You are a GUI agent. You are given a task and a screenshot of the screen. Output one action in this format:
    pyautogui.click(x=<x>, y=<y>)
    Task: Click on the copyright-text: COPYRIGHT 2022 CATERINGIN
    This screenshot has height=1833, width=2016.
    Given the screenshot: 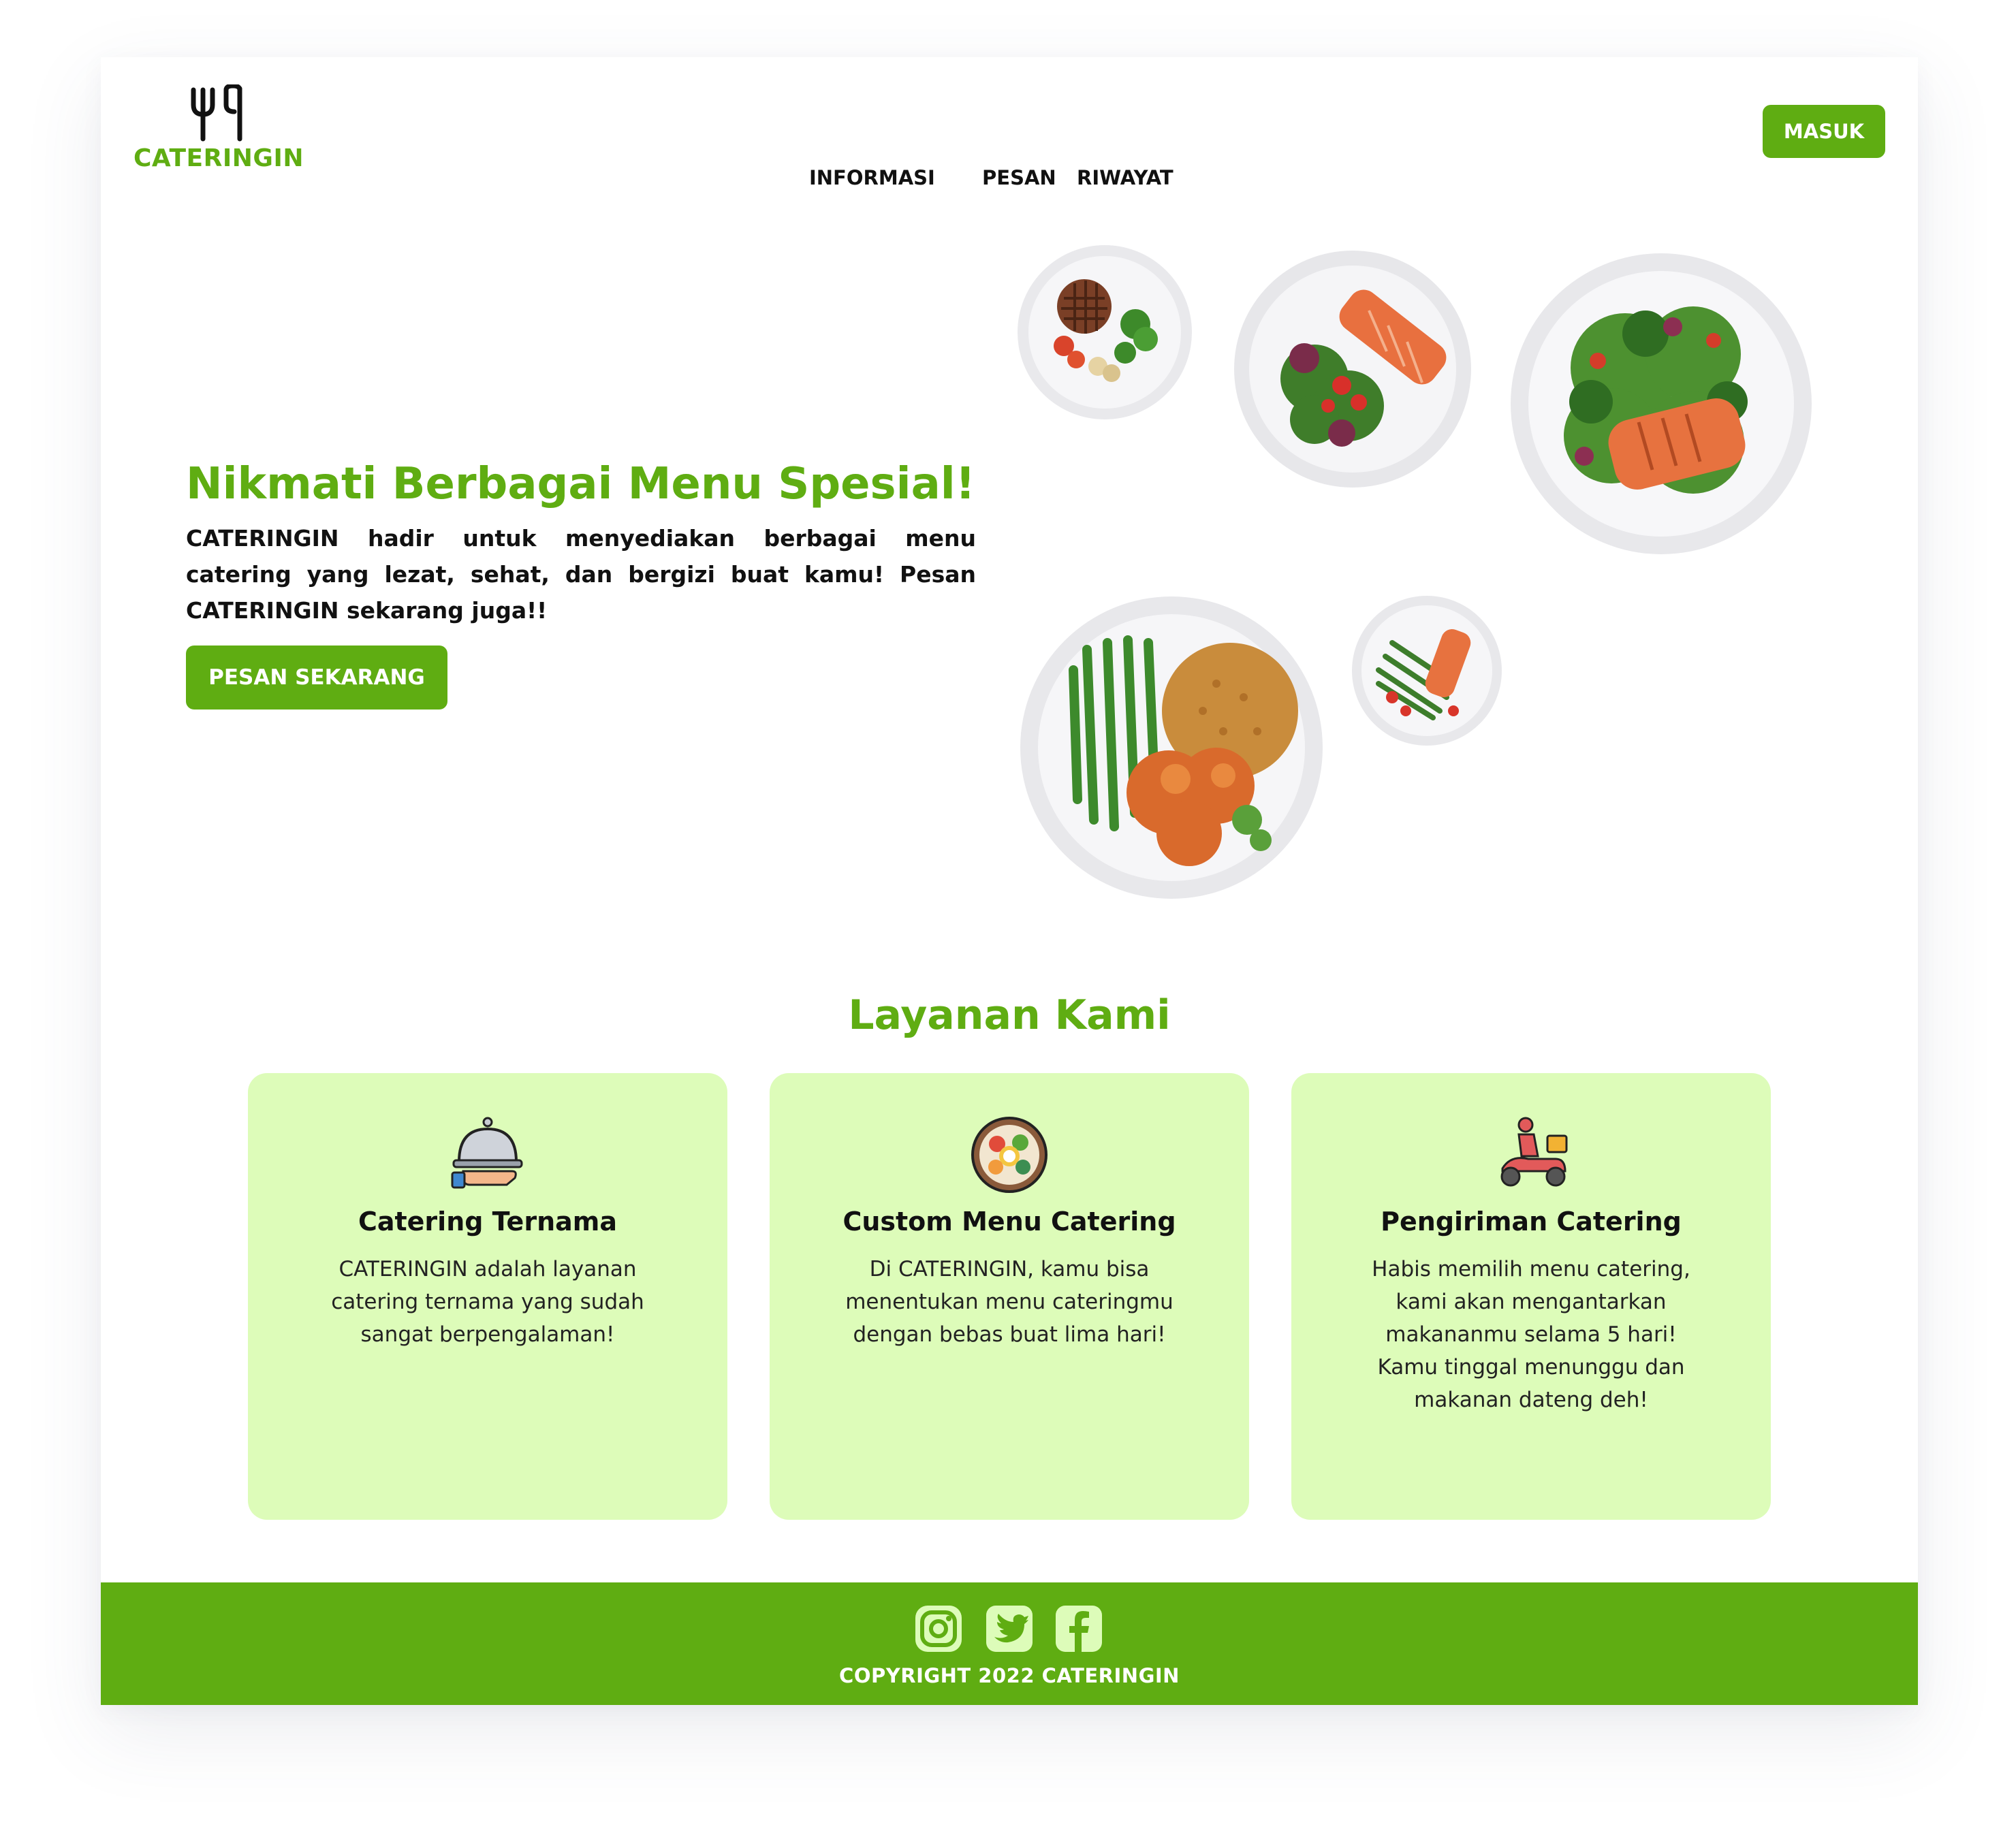 What is the action you would take?
    pyautogui.click(x=1009, y=1676)
    